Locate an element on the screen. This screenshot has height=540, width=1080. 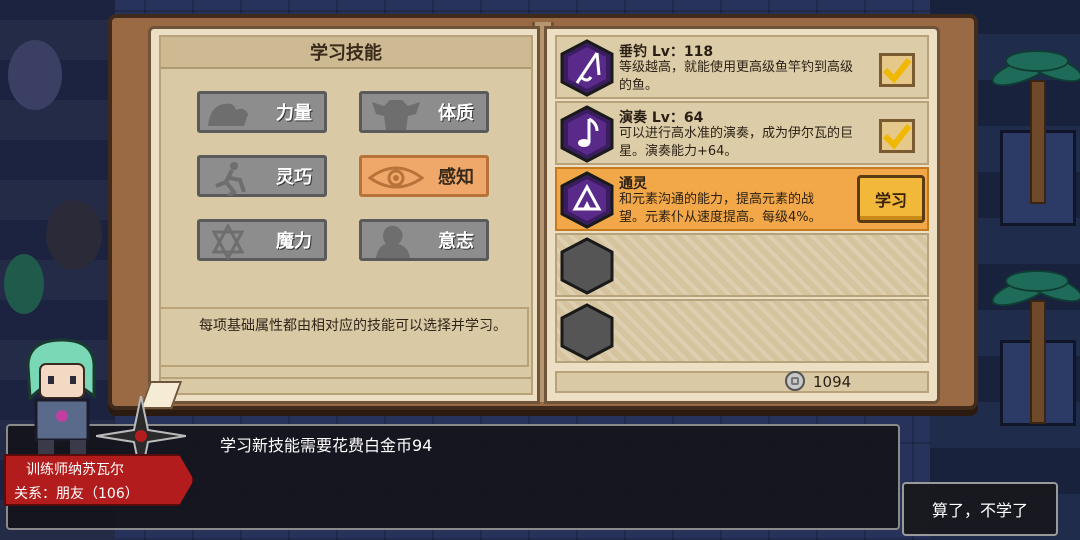
skill-row-performance: 演奏 Lv：64 可以进行高水准的演奏，成为伊尔瓦的巨星。演奏能力+64。 is located at coordinates (742, 133).